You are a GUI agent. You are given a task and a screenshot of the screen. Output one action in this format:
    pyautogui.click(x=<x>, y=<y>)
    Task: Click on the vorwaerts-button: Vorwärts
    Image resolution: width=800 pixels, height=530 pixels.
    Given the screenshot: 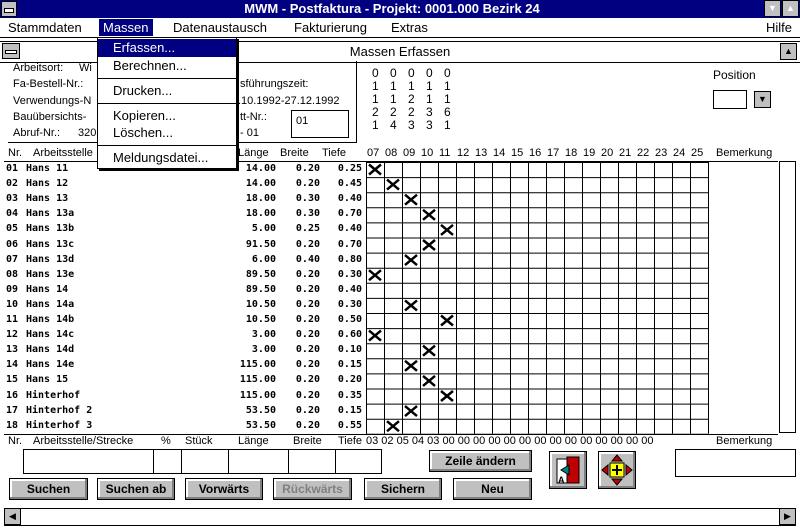 What is the action you would take?
    pyautogui.click(x=224, y=489)
    